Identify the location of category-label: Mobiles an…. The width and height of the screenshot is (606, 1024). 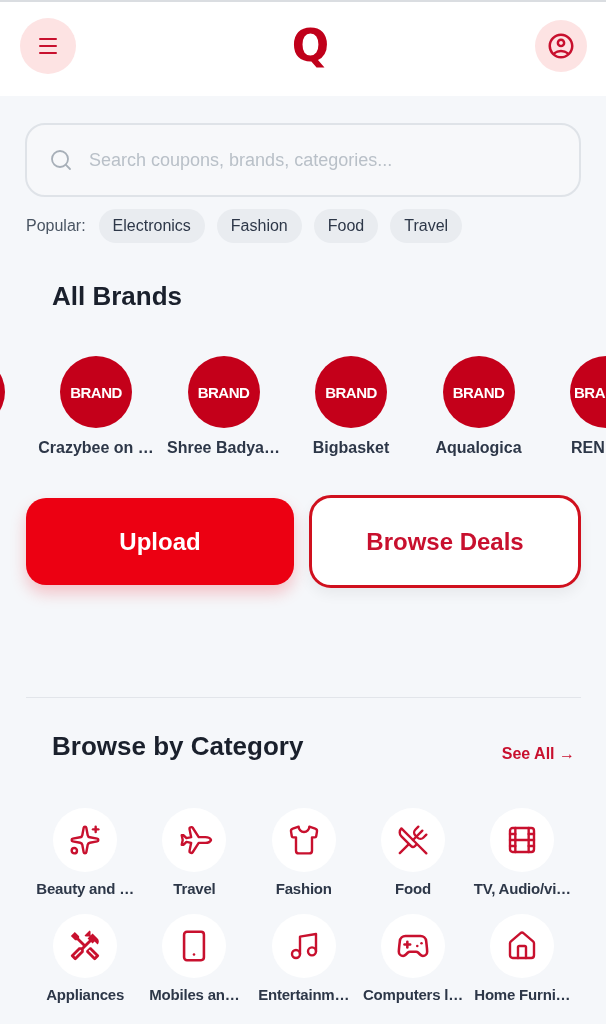
(194, 995).